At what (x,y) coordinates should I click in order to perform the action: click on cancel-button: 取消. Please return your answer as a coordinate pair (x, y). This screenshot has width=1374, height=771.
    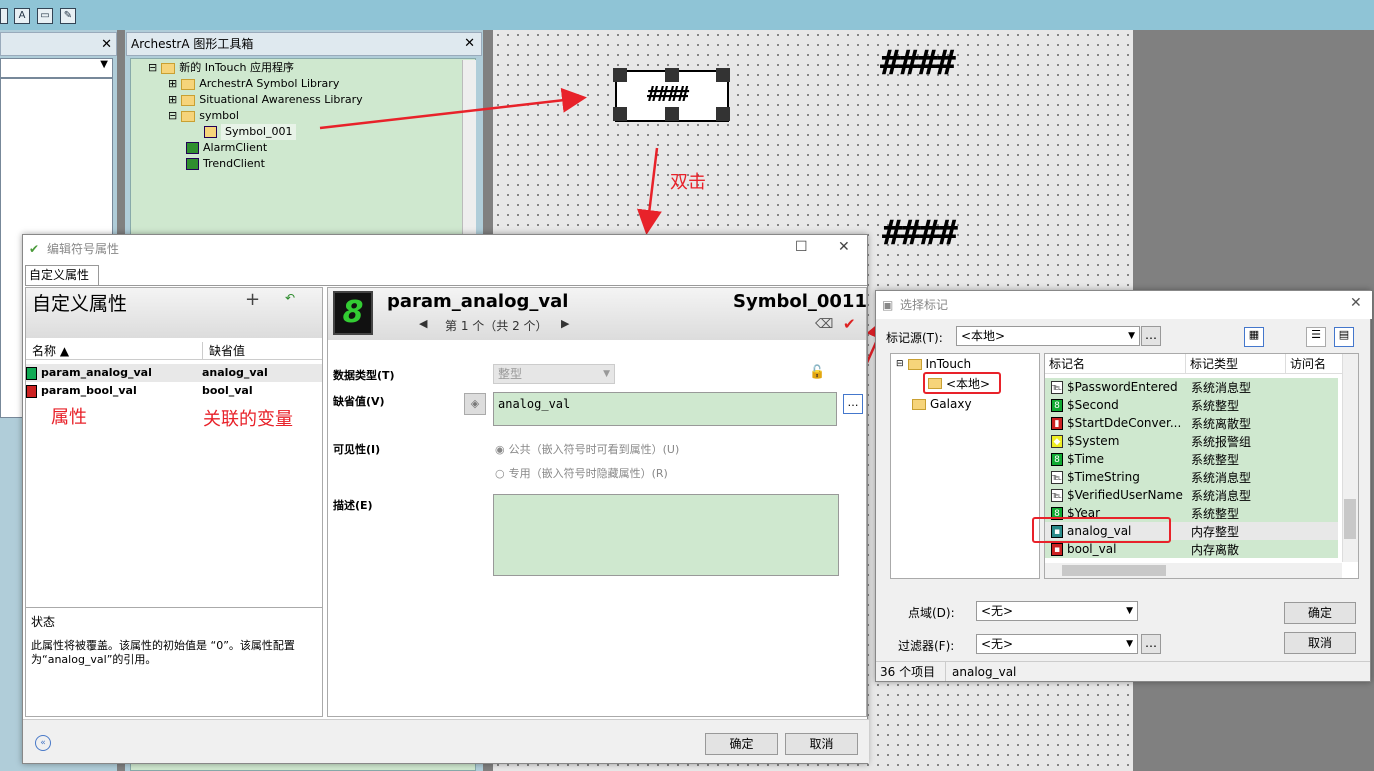
    Looking at the image, I should click on (821, 744).